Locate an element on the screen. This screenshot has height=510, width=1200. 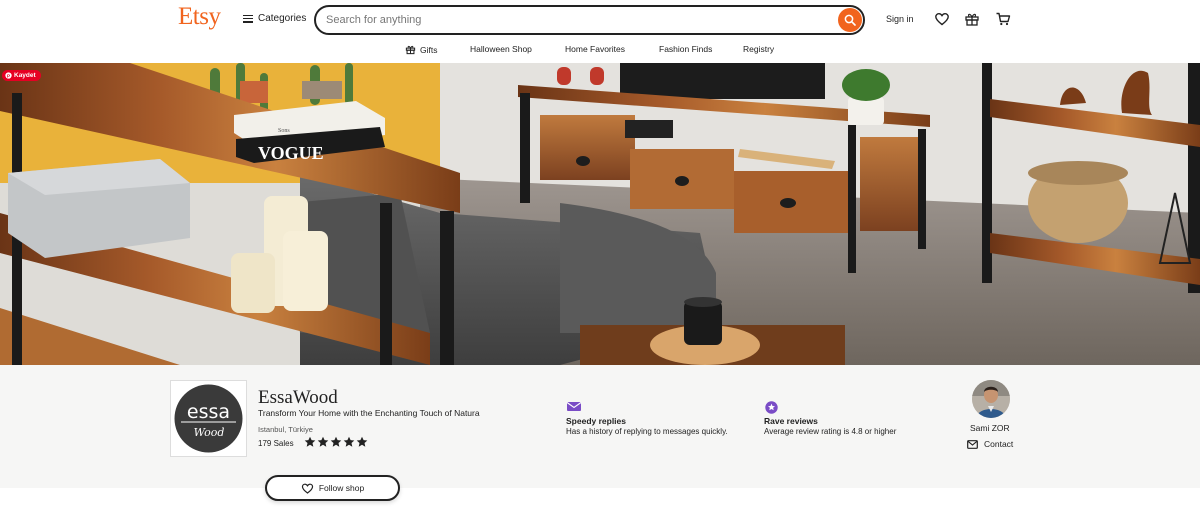
rave-reviews-title: Rave reviews is located at coordinates (791, 421).